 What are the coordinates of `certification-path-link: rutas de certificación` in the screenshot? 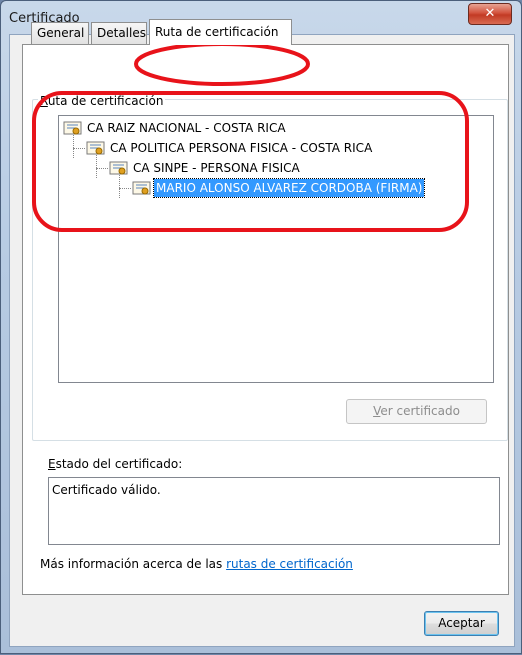 It's located at (289, 564).